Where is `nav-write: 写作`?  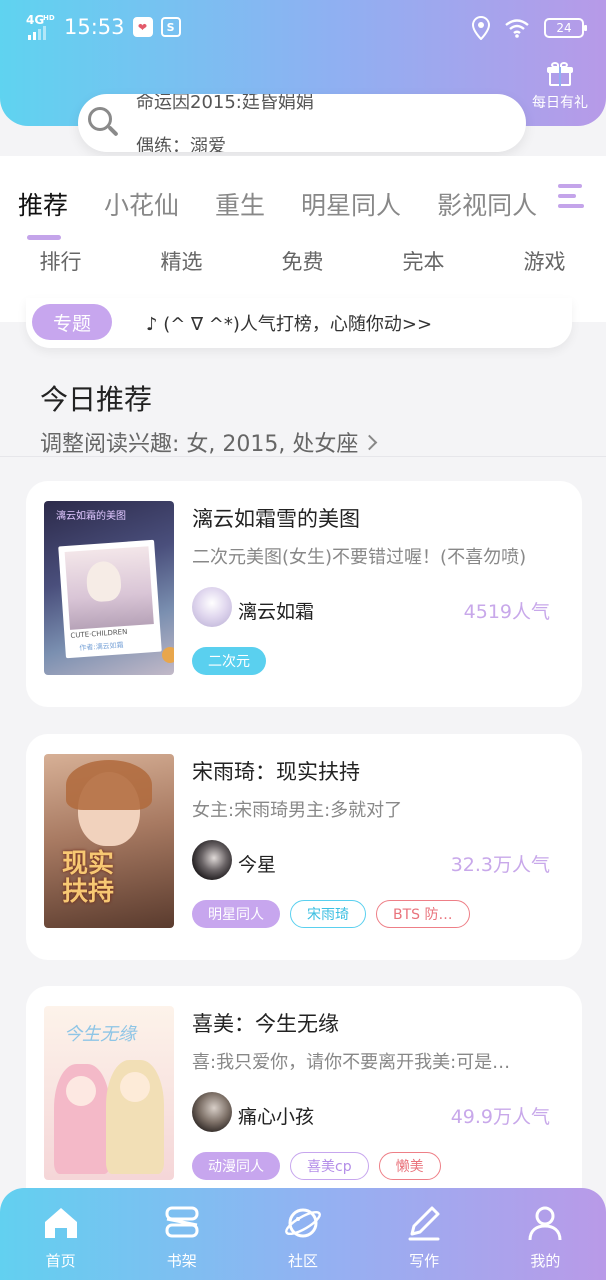 nav-write: 写作 is located at coordinates (424, 1234).